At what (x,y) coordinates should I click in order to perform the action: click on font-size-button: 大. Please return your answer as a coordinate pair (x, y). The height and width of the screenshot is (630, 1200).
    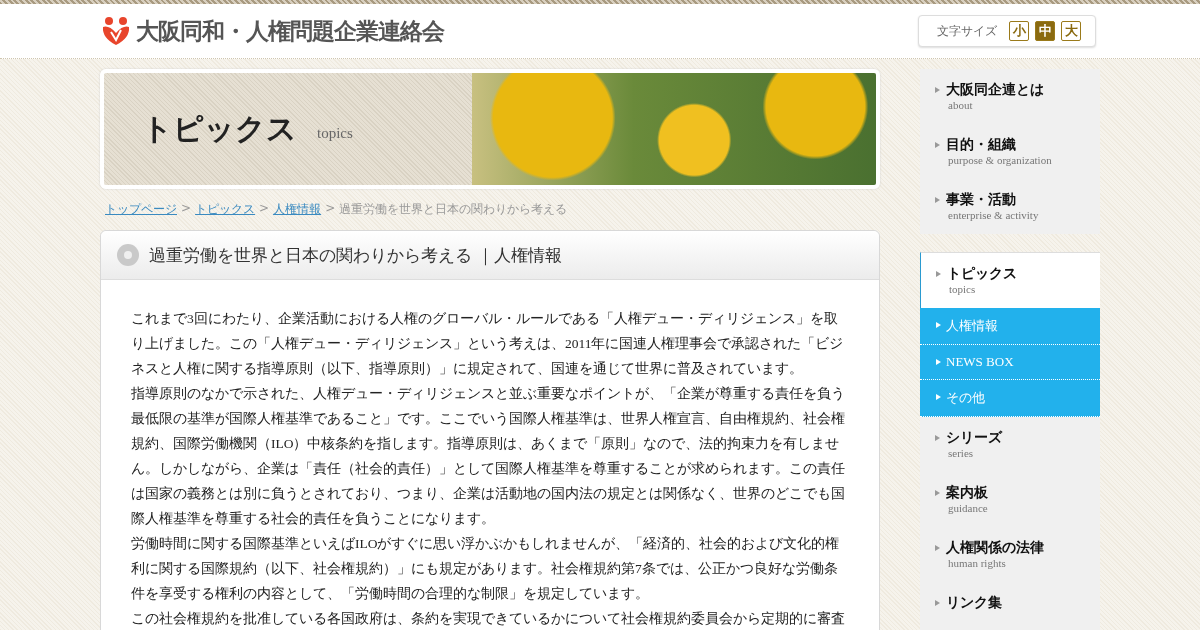
    Looking at the image, I should click on (1071, 31).